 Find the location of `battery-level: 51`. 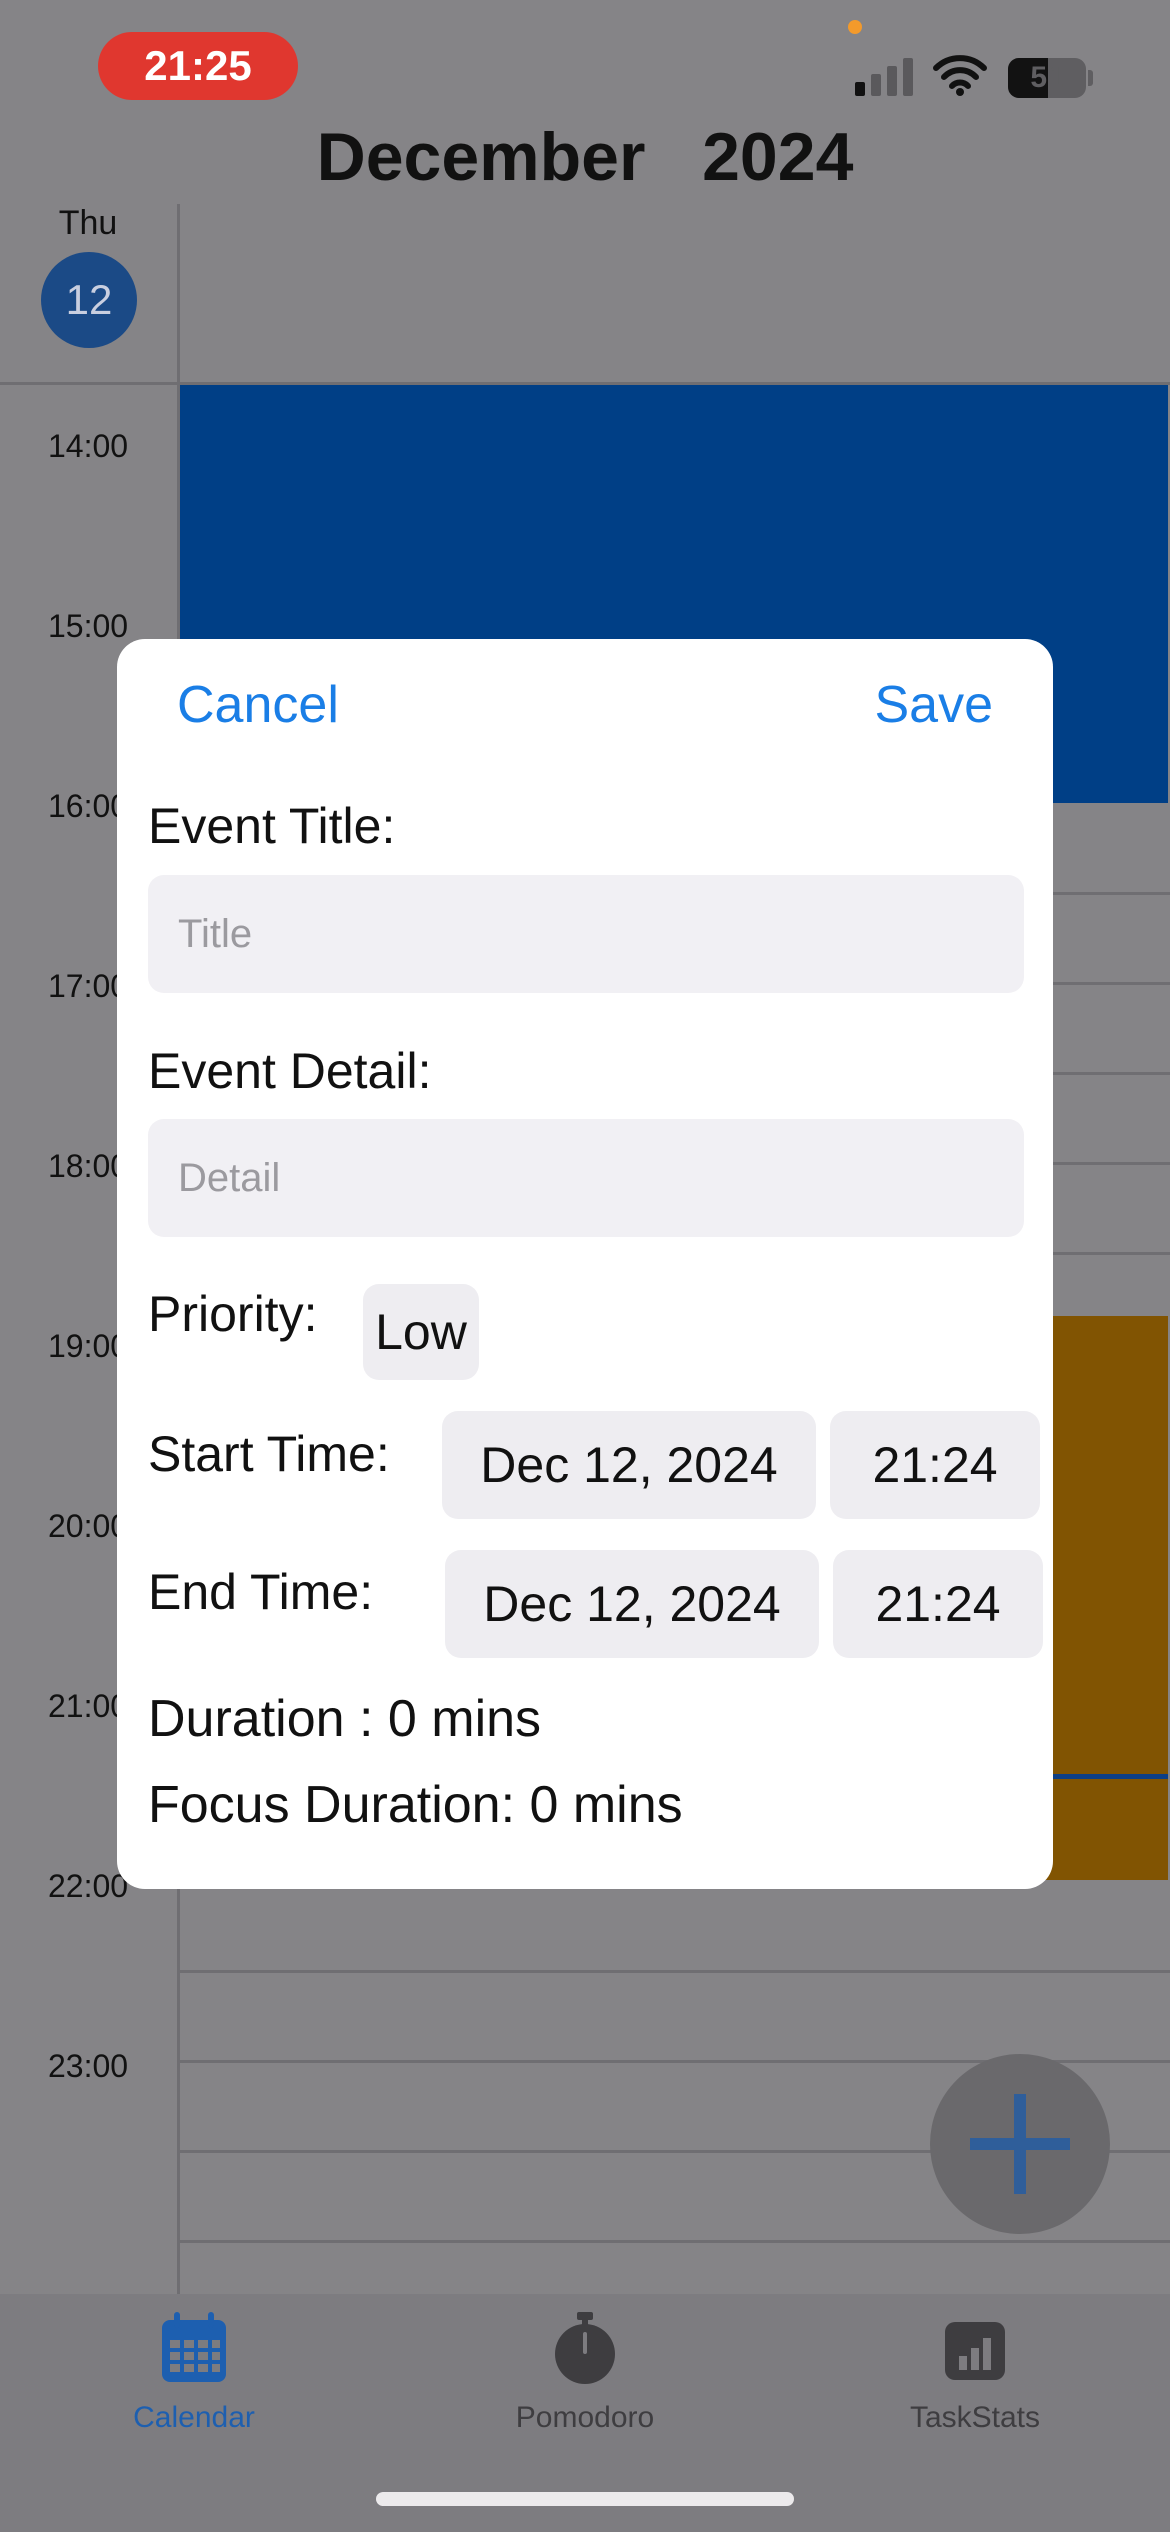

battery-level: 51 is located at coordinates (1047, 77).